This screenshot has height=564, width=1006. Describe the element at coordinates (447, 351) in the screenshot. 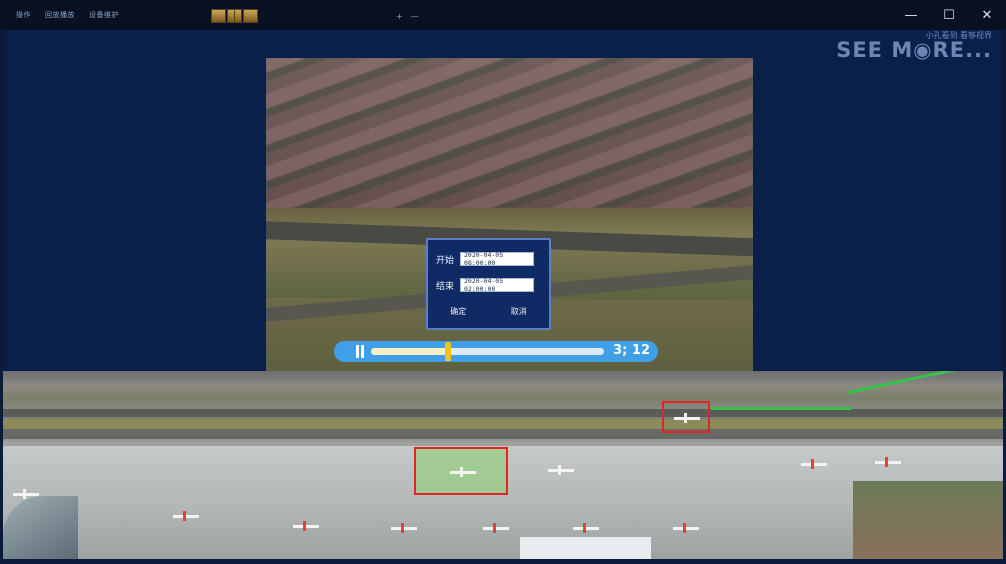

I see `progress-thumb` at that location.